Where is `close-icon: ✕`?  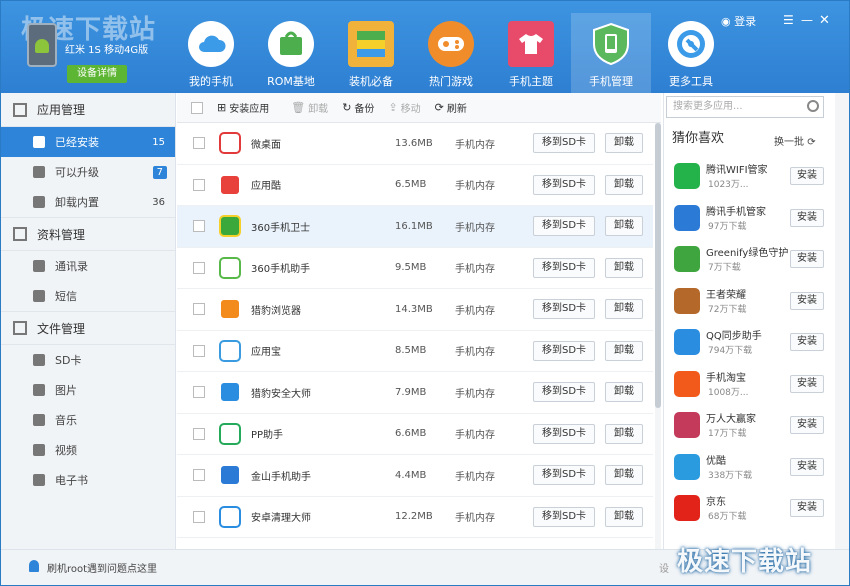
close-icon: ✕ is located at coordinates (824, 20).